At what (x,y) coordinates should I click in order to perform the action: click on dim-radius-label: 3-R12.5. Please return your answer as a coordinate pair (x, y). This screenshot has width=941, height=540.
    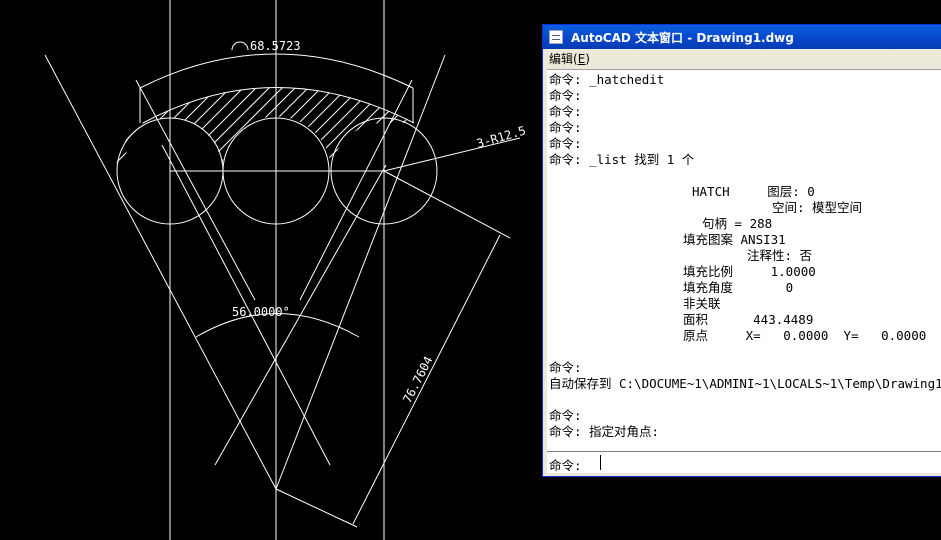
    Looking at the image, I should click on (501, 136).